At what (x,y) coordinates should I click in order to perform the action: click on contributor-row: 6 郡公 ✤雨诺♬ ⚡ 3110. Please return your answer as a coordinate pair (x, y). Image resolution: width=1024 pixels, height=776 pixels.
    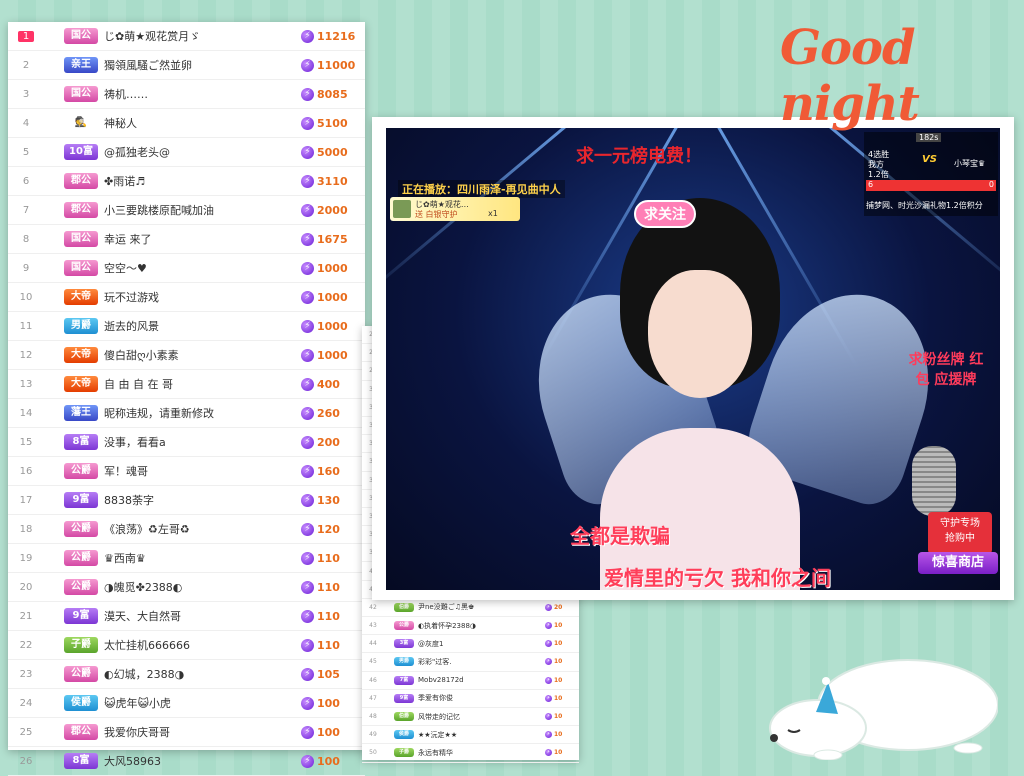
    Looking at the image, I should click on (186, 181).